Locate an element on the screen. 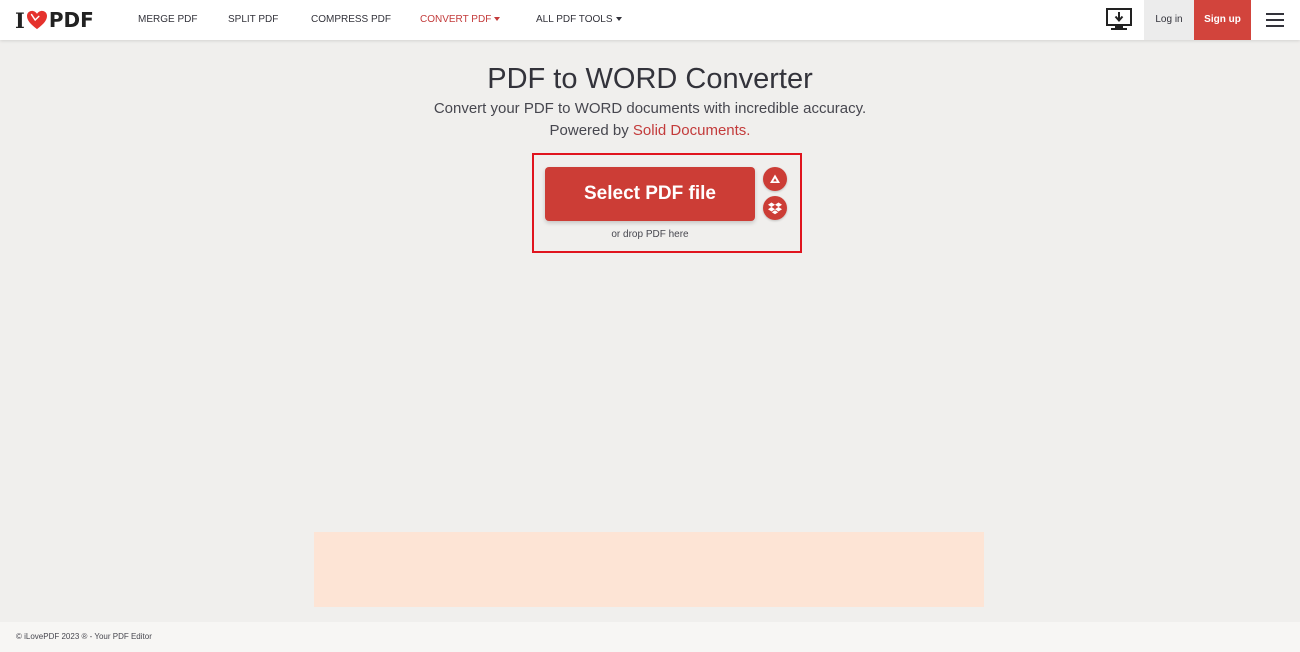  signup-button: Sign up is located at coordinates (1222, 20).